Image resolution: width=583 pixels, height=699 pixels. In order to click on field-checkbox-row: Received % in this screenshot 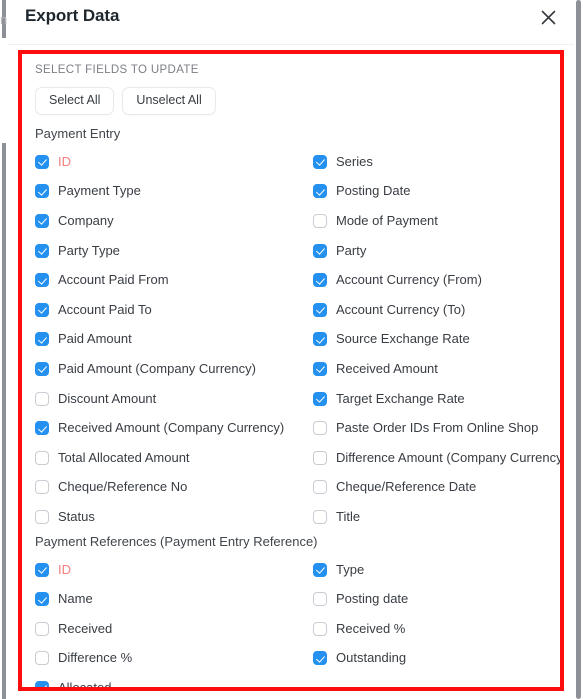, I will do `click(432, 629)`.